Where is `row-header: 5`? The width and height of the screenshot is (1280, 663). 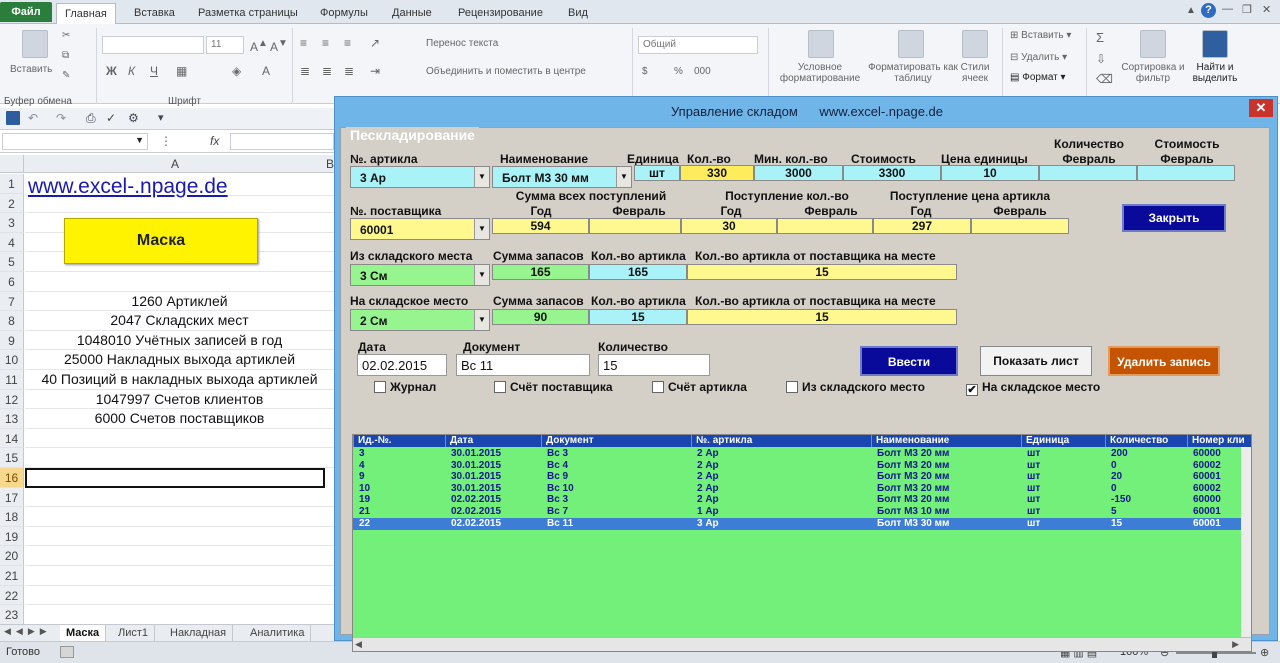 row-header: 5 is located at coordinates (12, 262).